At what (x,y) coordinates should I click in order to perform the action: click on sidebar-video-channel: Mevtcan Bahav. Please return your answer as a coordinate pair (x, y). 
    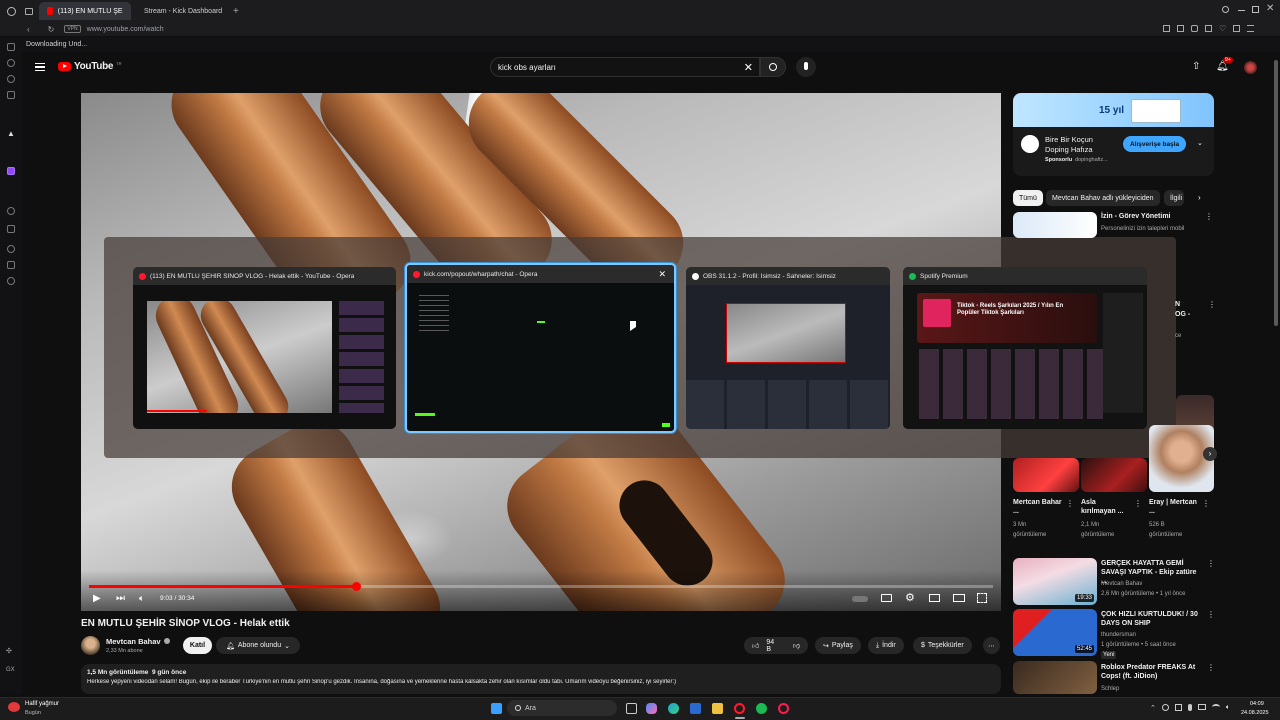
    Looking at the image, I should click on (1121, 584).